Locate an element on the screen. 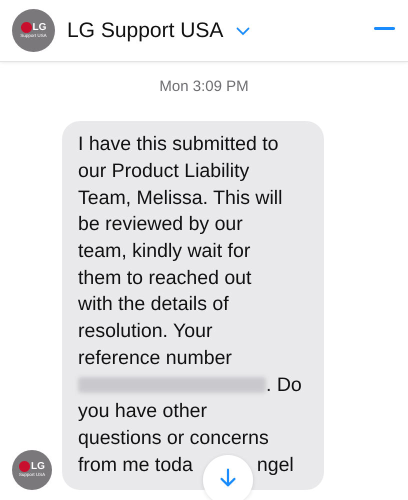  message-text: Team, Melissa. This will is located at coordinates (180, 197).